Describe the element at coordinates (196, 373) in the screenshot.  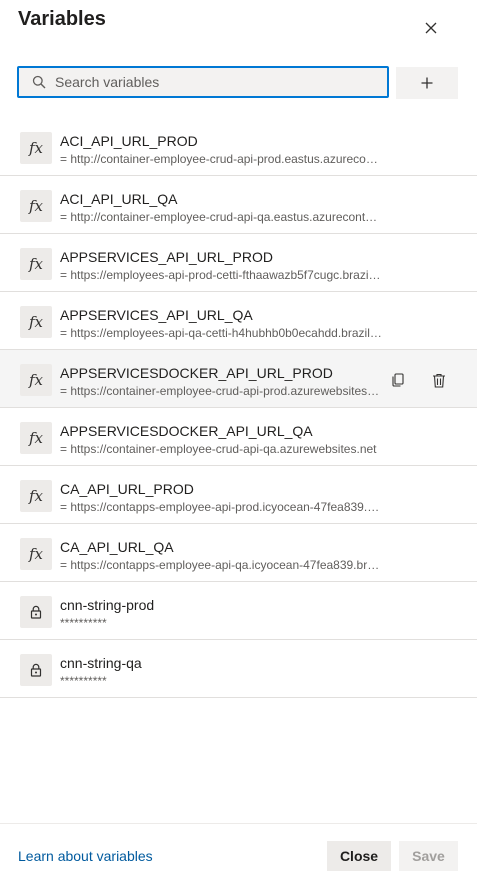
I see `variable-name: APPSERVICESDOCKER_API_URL_PROD` at that location.